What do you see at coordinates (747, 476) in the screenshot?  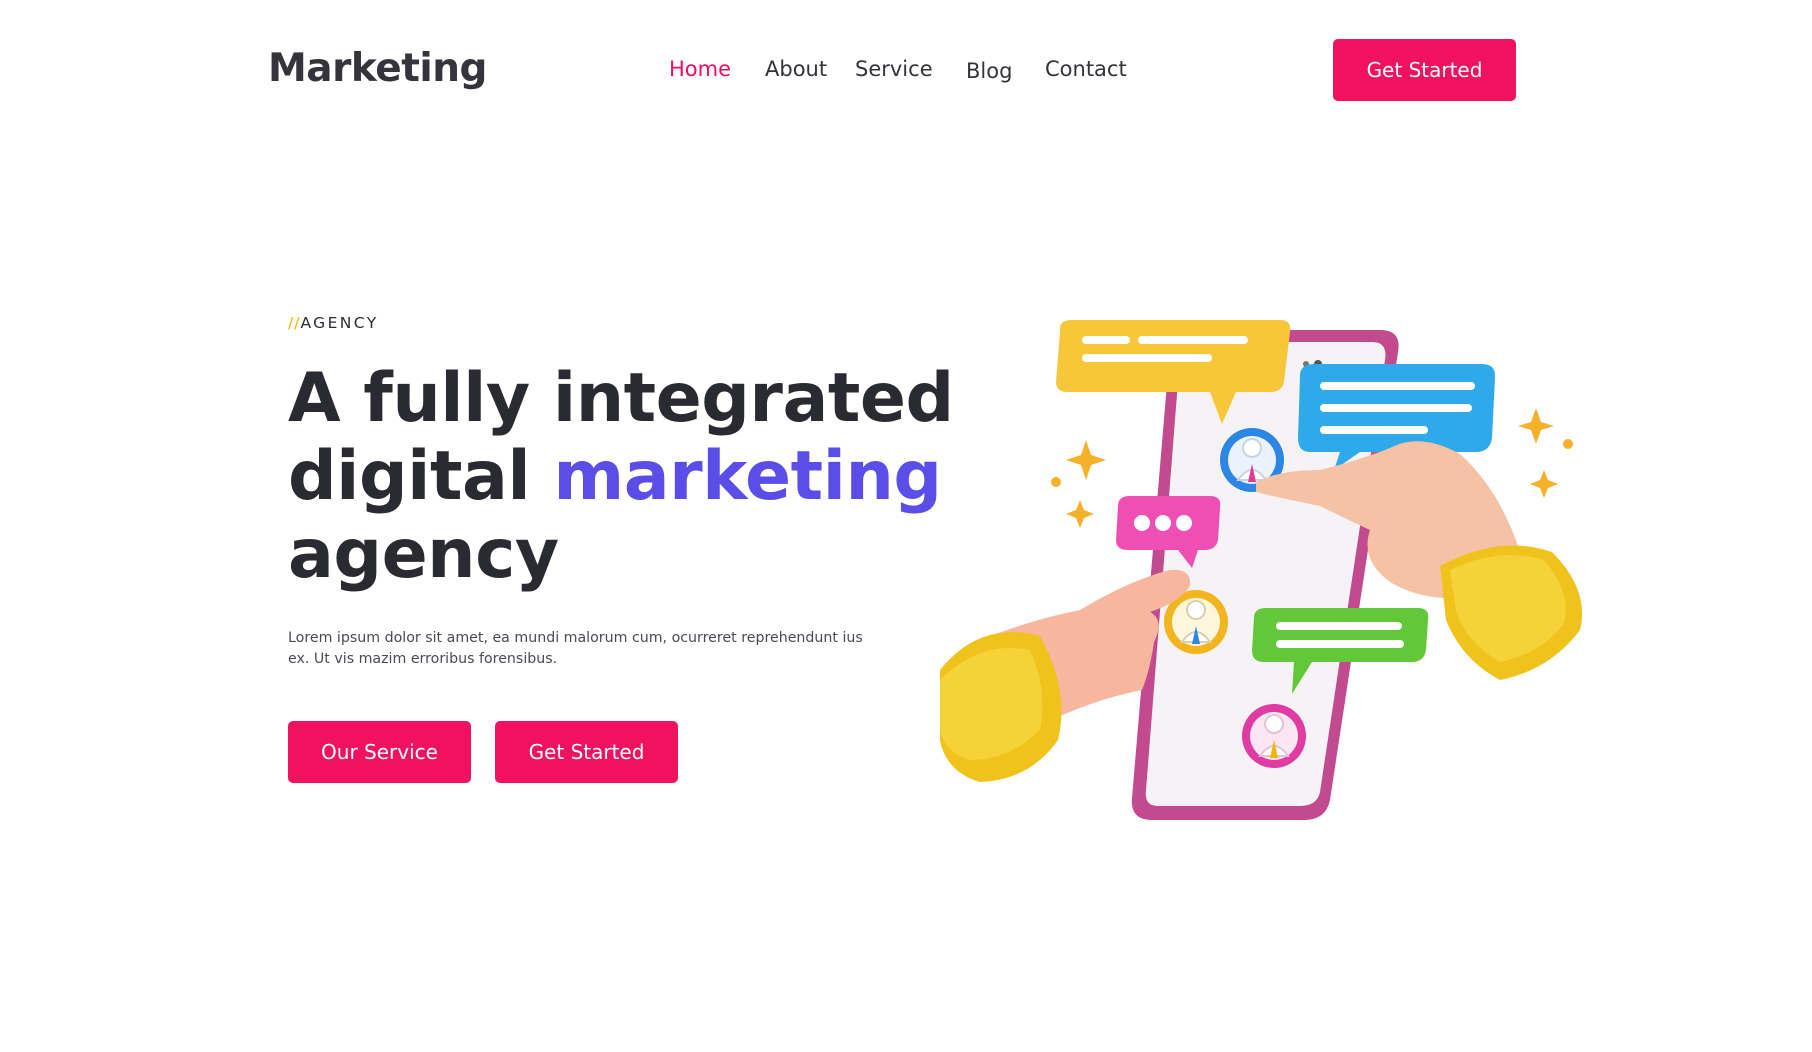 I see `headline-accent-text: marketing` at bounding box center [747, 476].